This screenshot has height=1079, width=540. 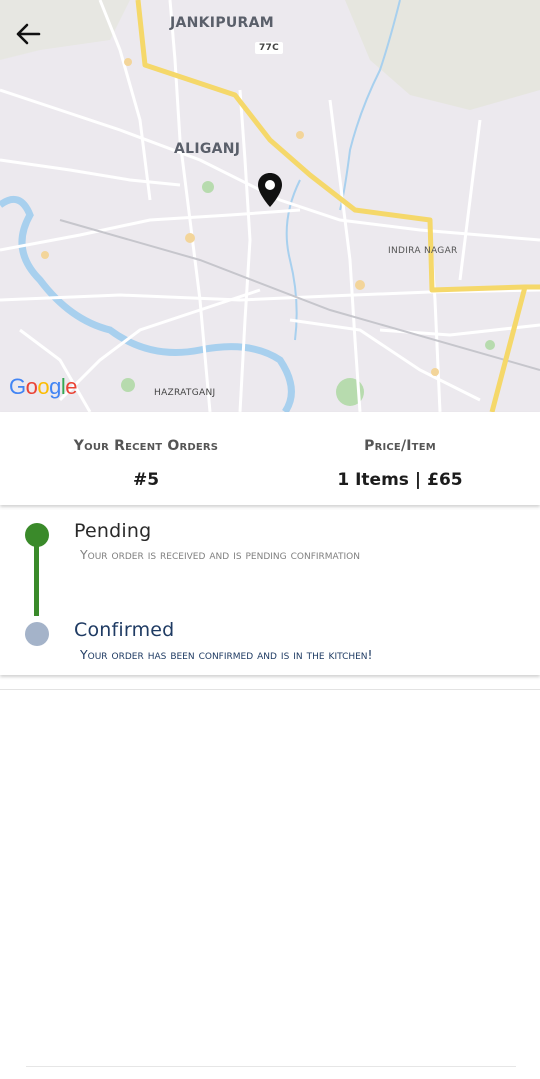 I want to click on google-logo-letter: e, so click(x=71, y=386).